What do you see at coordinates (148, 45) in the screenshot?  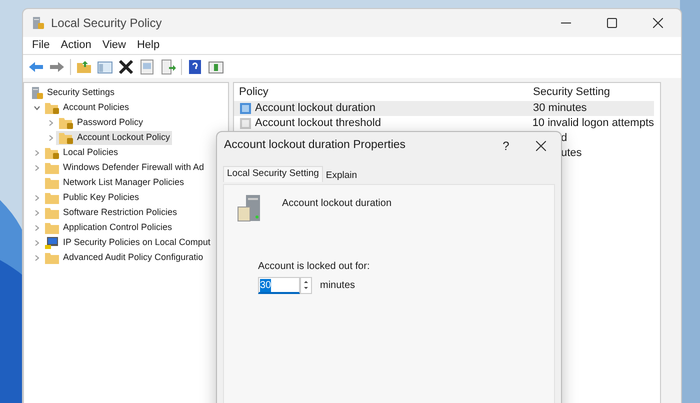 I see `menu-item: Help` at bounding box center [148, 45].